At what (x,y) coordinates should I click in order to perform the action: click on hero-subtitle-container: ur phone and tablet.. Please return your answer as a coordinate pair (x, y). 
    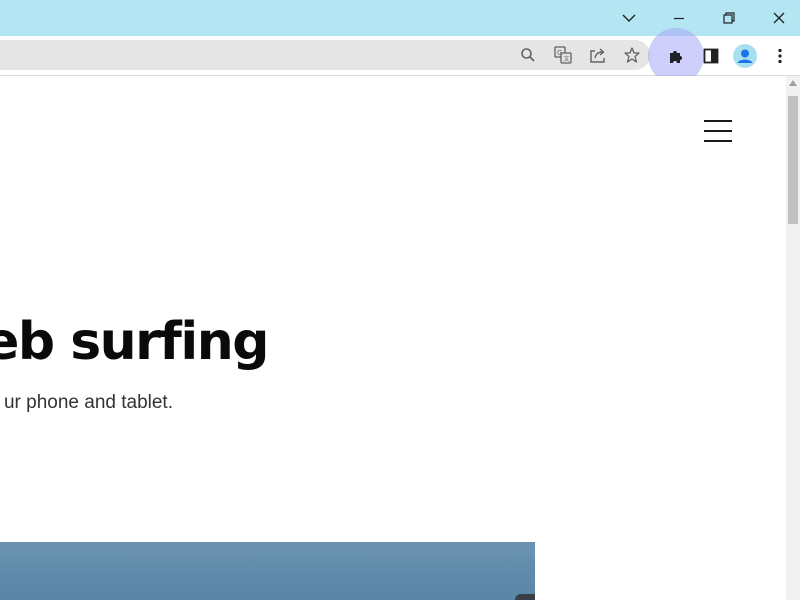
    Looking at the image, I should click on (100, 403).